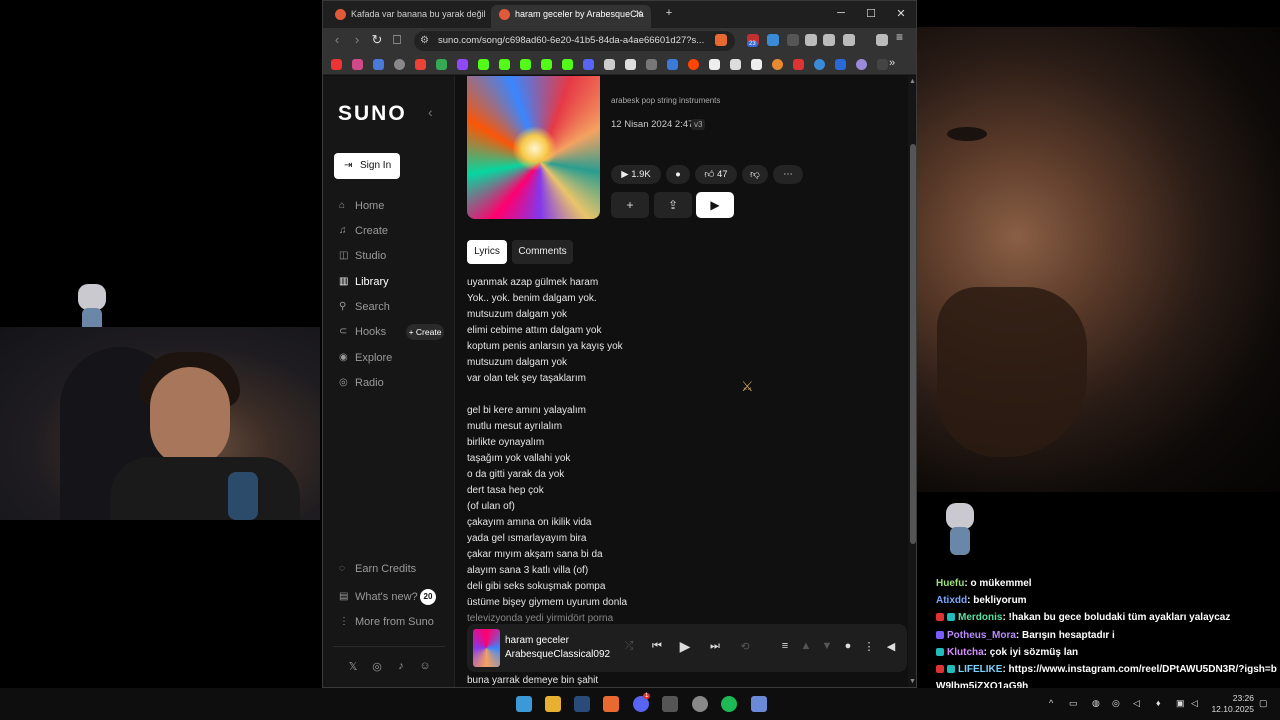  What do you see at coordinates (378, 64) in the screenshot?
I see `bookmark-translate-icon` at bounding box center [378, 64].